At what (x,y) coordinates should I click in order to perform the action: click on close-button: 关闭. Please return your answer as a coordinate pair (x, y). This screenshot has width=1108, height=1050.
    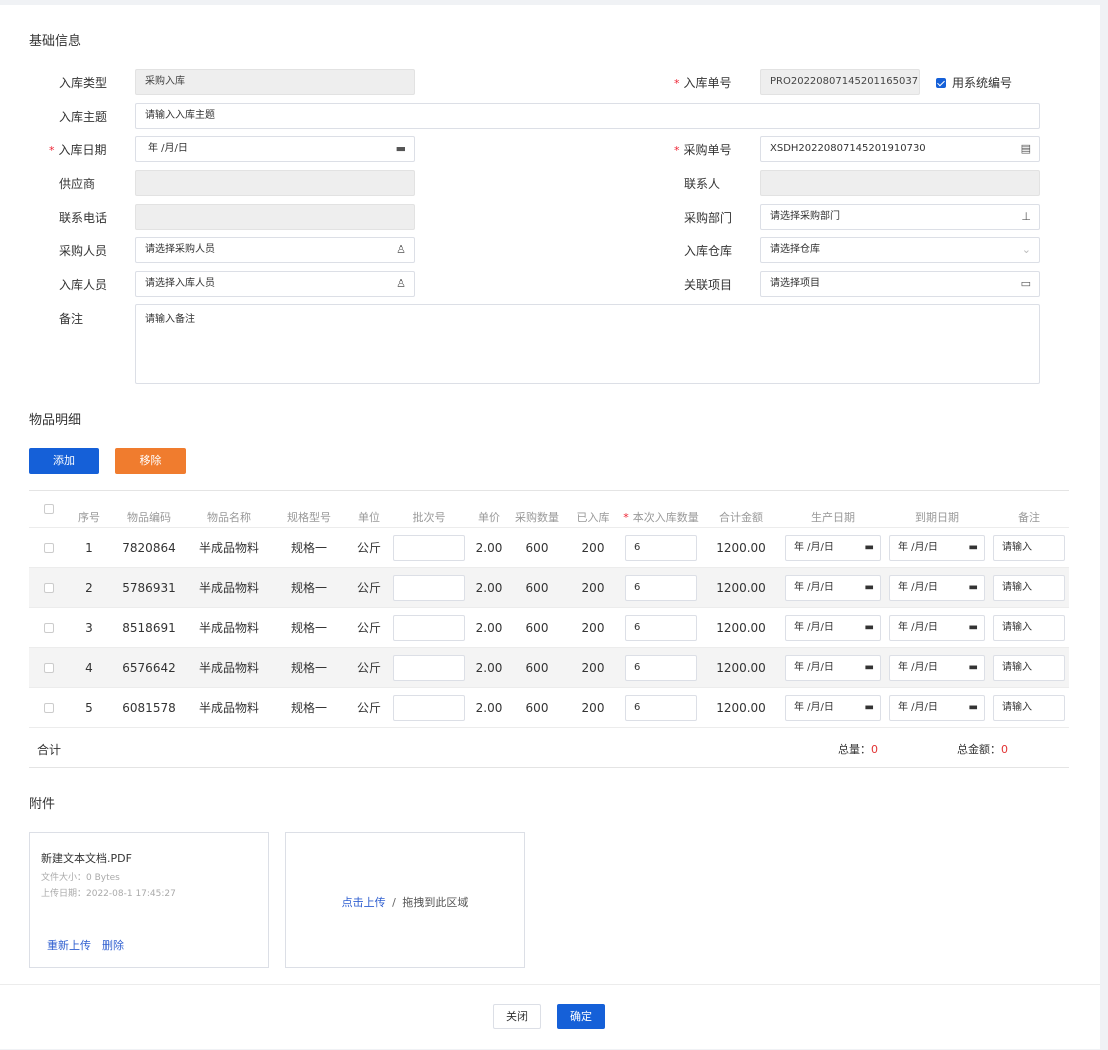
    Looking at the image, I should click on (517, 1016).